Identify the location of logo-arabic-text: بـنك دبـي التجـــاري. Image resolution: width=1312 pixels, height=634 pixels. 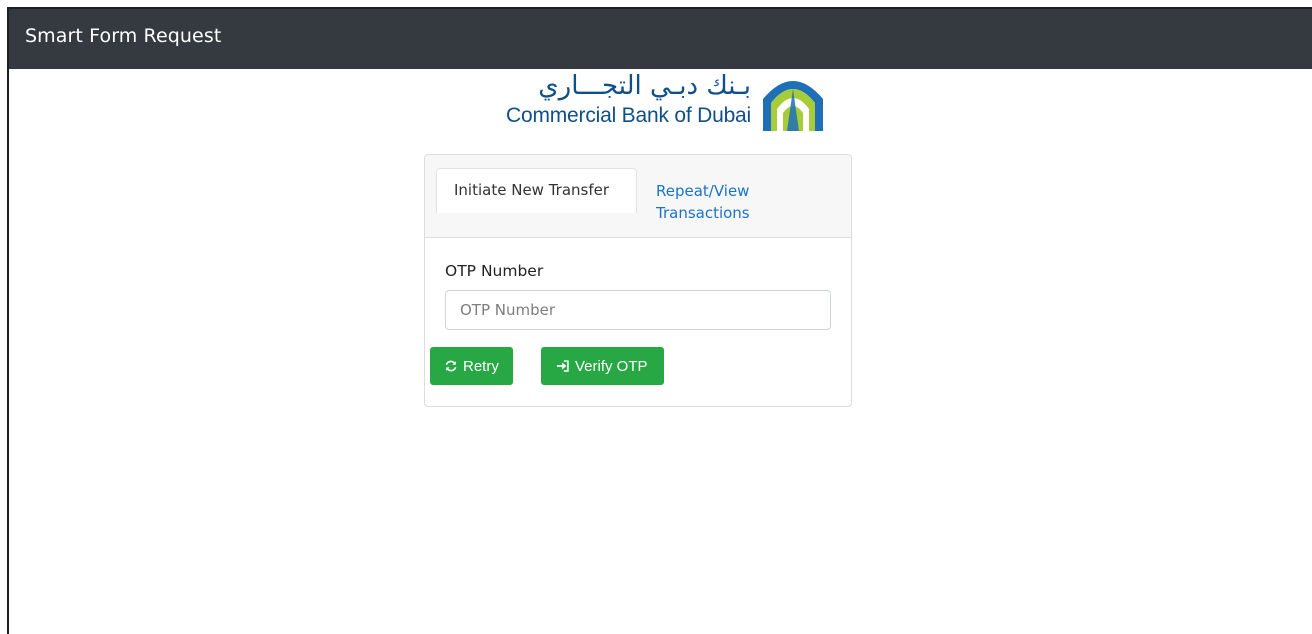
(644, 86).